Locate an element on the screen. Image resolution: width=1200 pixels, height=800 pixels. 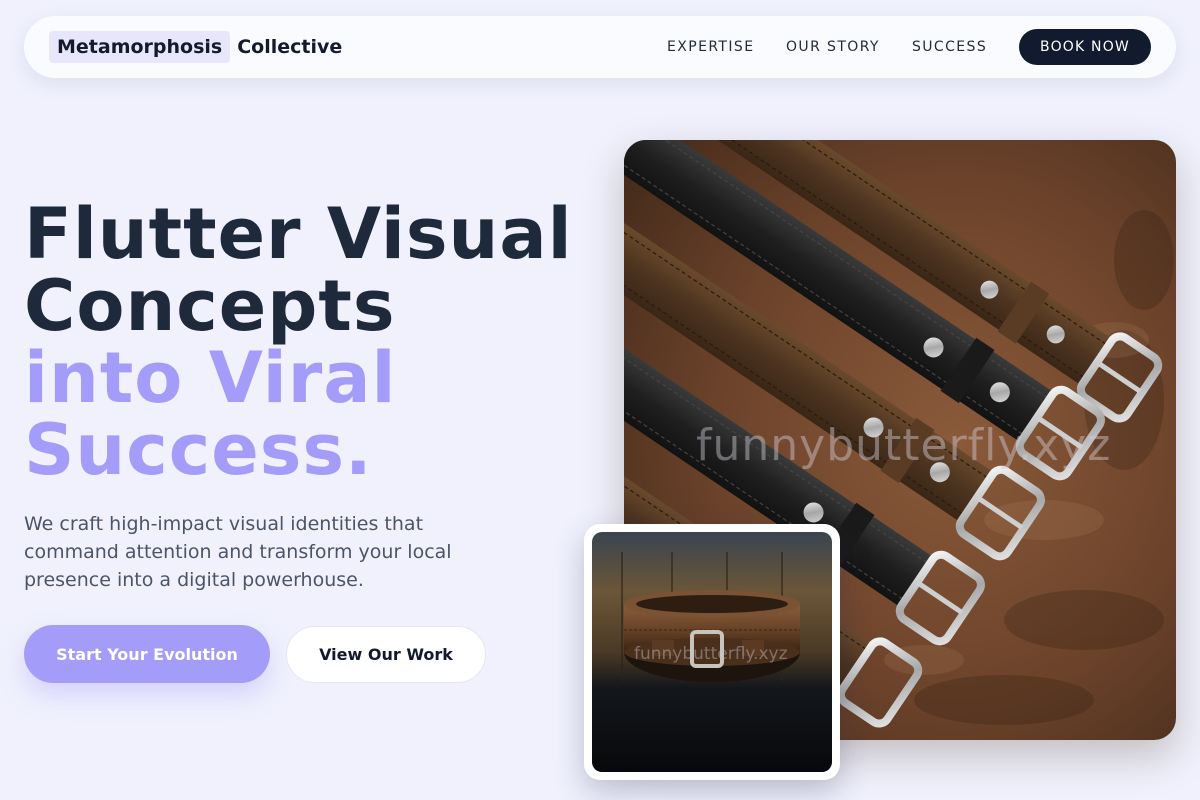
view-work-button: View Our Work is located at coordinates (386, 654).